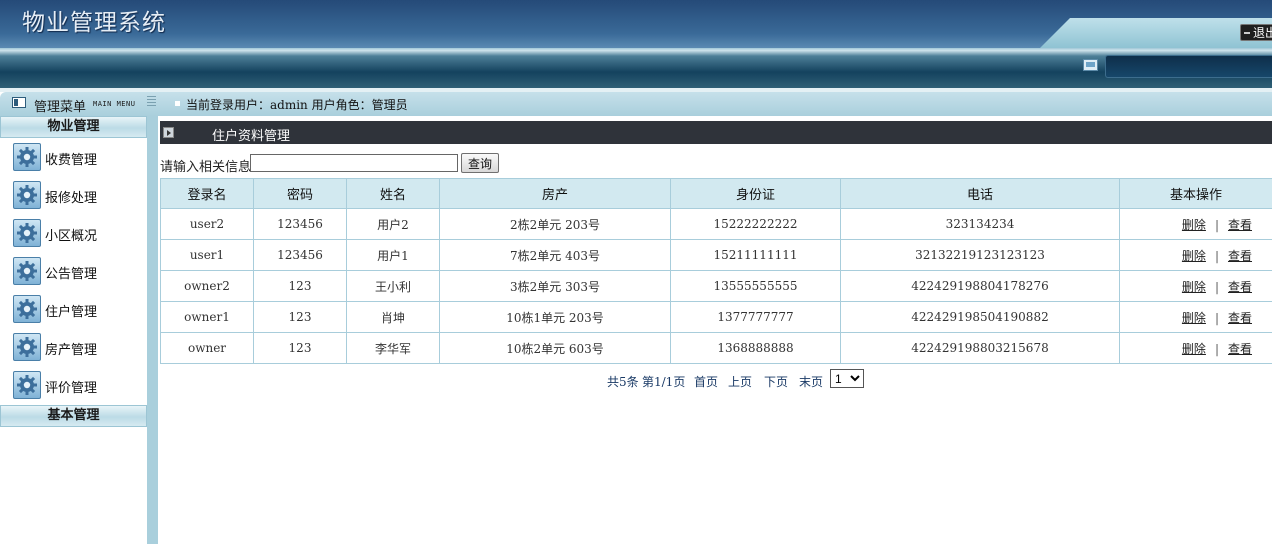 This screenshot has width=1272, height=544. What do you see at coordinates (207, 255) in the screenshot?
I see `table-cell: user1` at bounding box center [207, 255].